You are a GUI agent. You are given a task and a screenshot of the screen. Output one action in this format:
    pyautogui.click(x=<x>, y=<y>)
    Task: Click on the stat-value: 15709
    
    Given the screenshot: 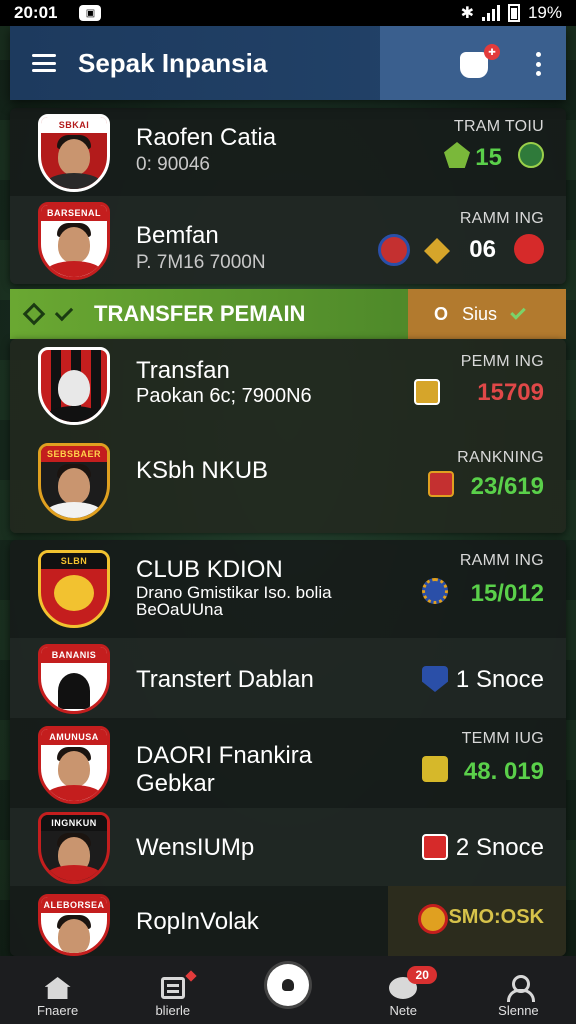 What is the action you would take?
    pyautogui.click(x=510, y=392)
    